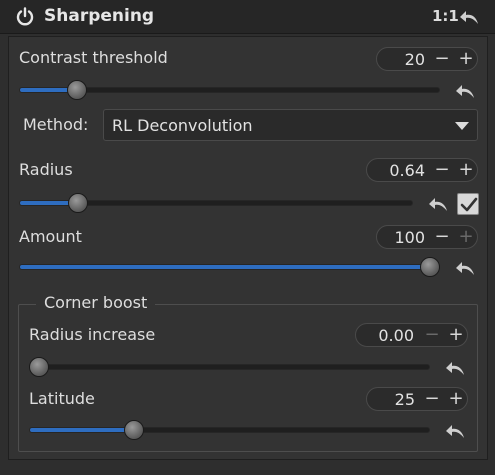 This screenshot has height=475, width=495. Describe the element at coordinates (56, 124) in the screenshot. I see `method-label: Method:` at that location.